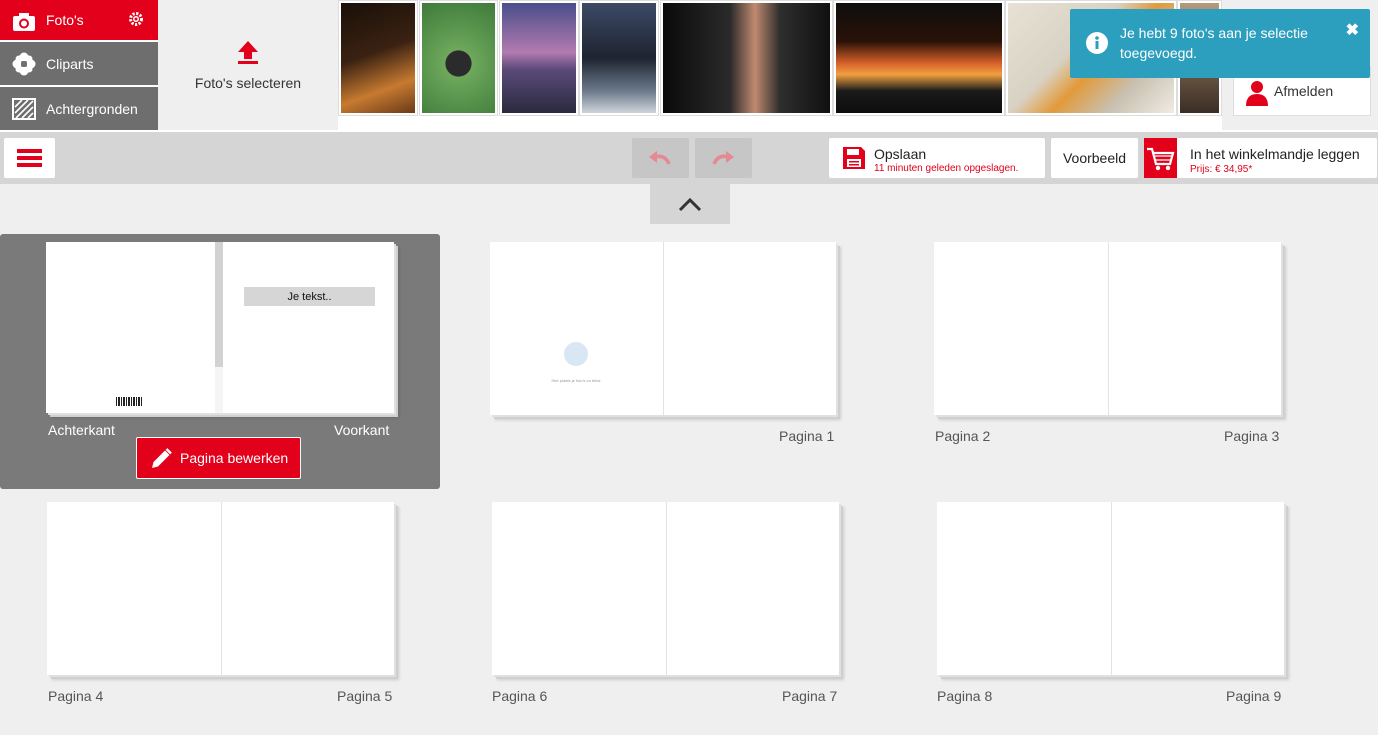 This screenshot has height=735, width=1378. Describe the element at coordinates (234, 458) in the screenshot. I see `edit-page-label: Pagina bewerken` at that location.